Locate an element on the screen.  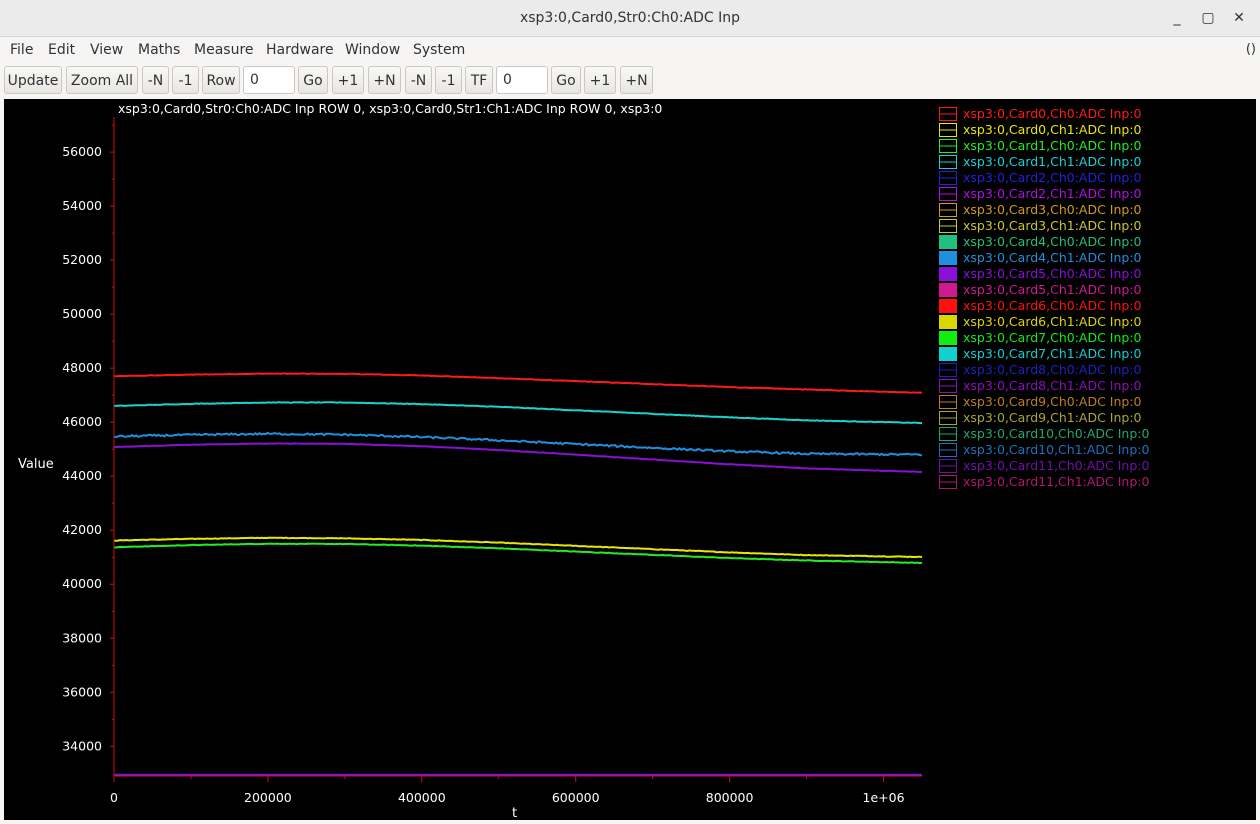
menu-measure: Measure is located at coordinates (224, 50).